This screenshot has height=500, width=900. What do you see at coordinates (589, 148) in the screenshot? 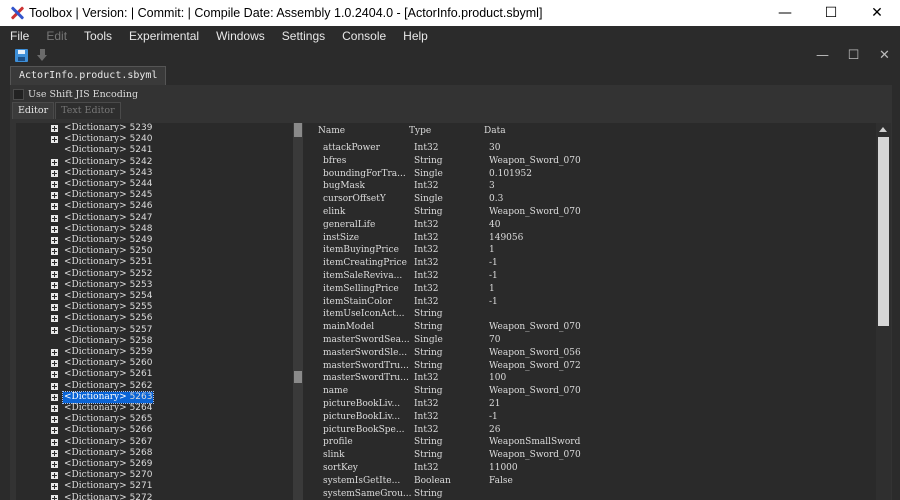
I see `table-row: attackPower Int32 30` at bounding box center [589, 148].